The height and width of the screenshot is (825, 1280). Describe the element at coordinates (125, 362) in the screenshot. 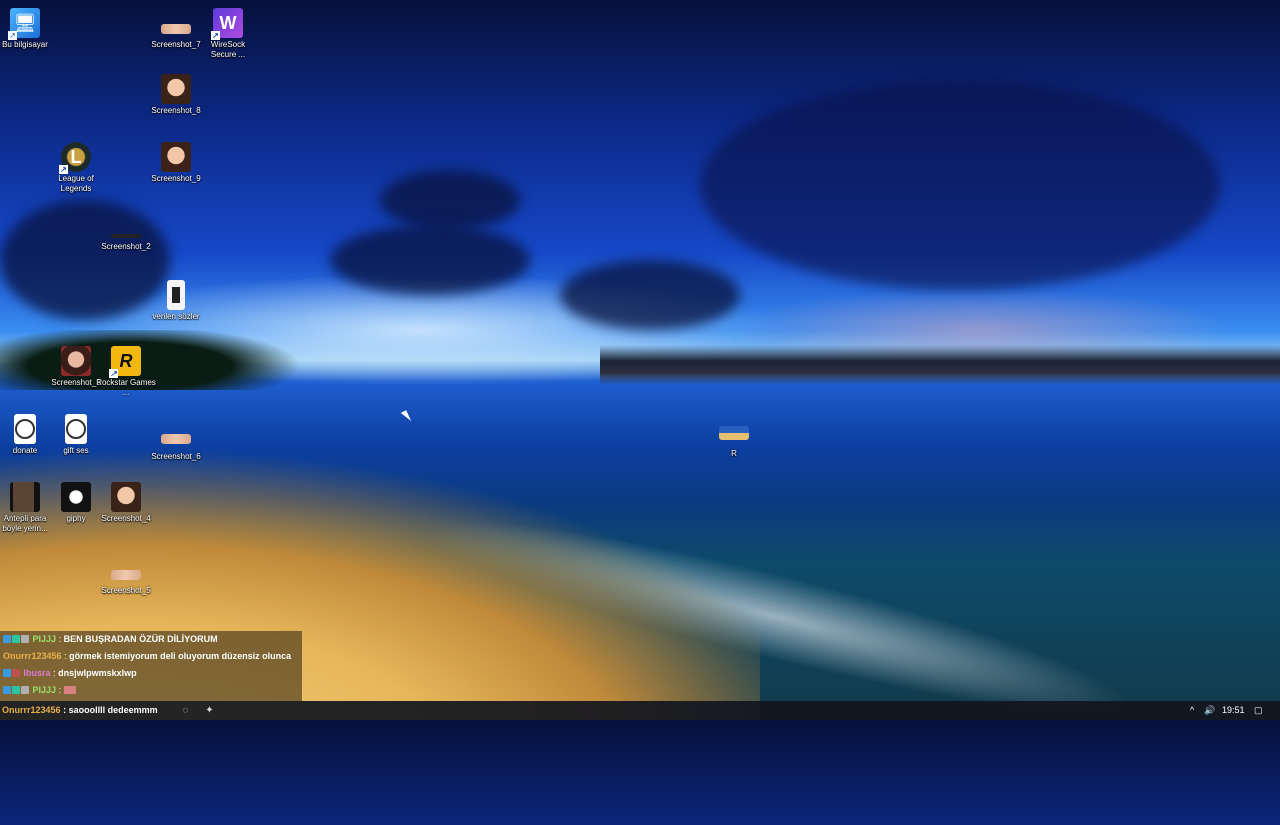

I see `rockstar-games-icon: R` at that location.